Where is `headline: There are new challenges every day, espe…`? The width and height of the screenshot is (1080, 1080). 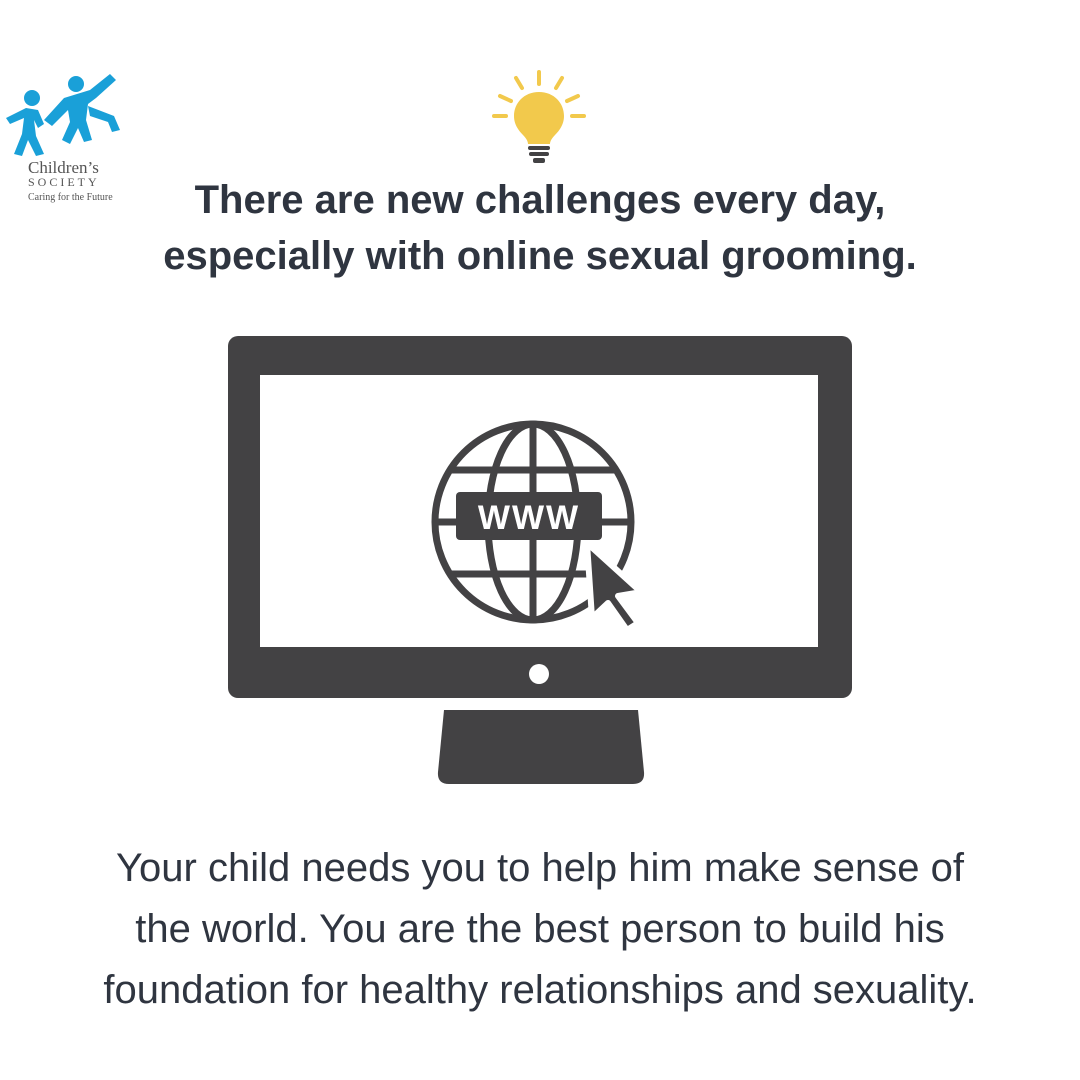
headline: There are new challenges every day, espe… is located at coordinates (540, 228).